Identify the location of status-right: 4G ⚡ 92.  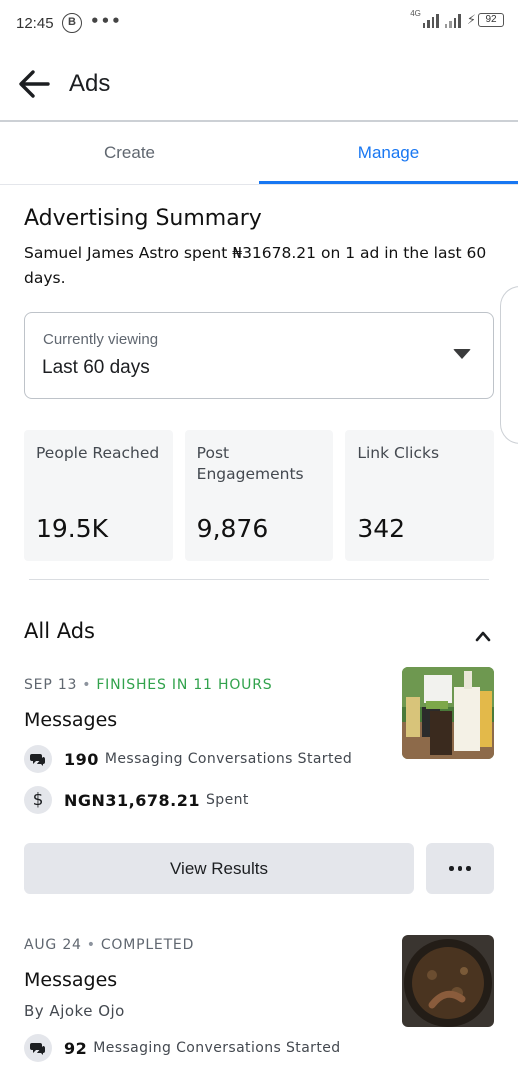
(457, 18).